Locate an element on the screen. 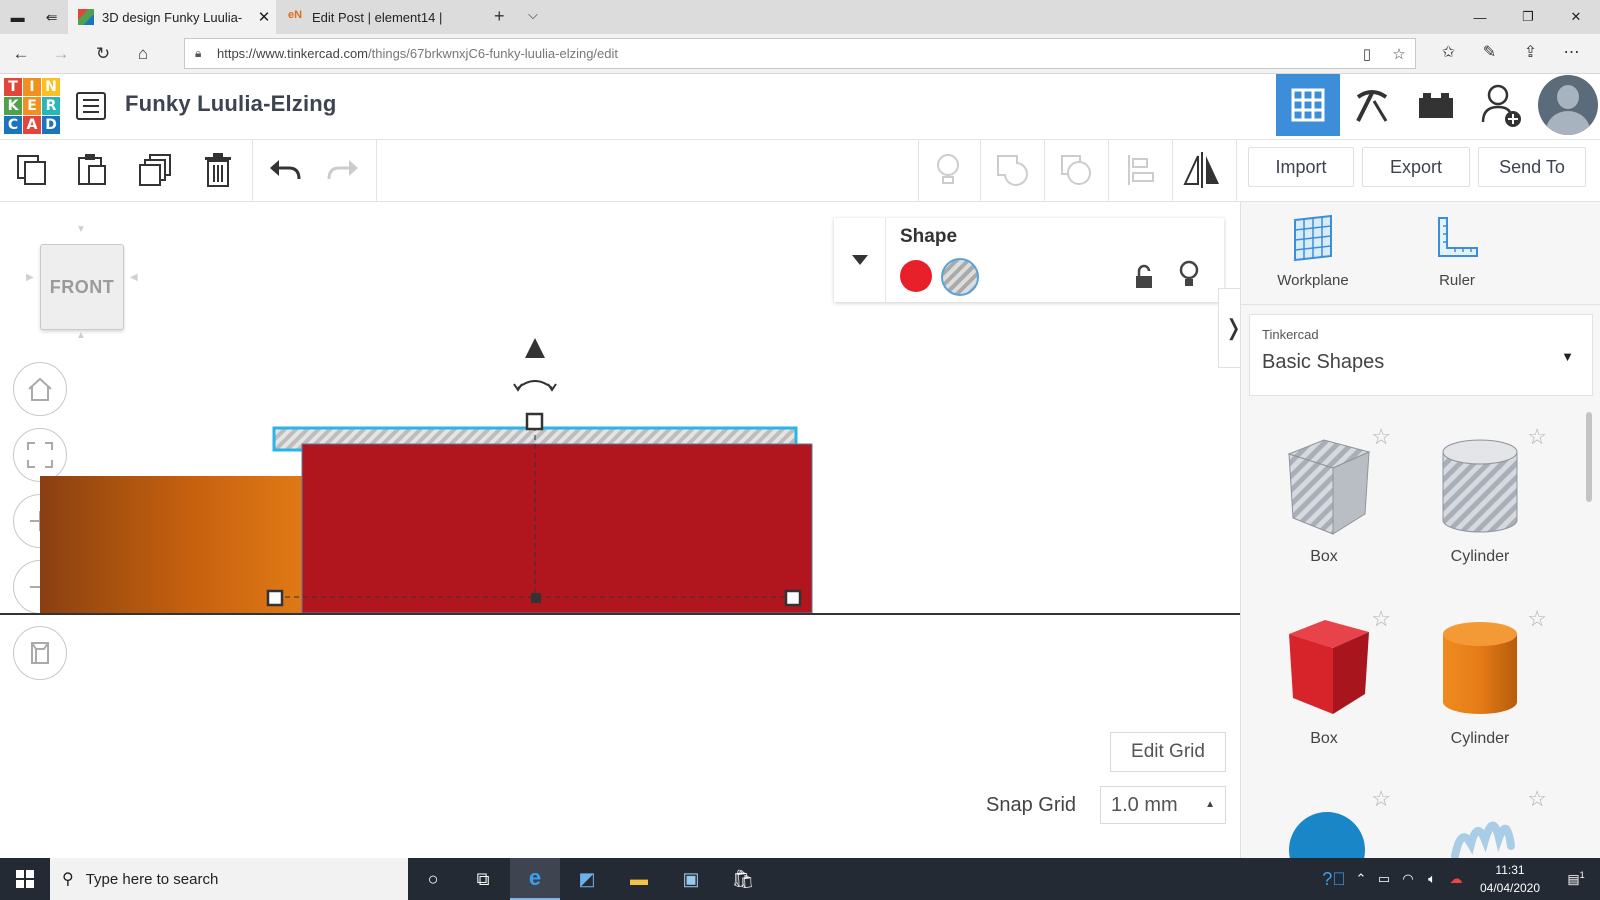 This screenshot has height=900, width=1600. photos-icon: ▣ is located at coordinates (691, 879).